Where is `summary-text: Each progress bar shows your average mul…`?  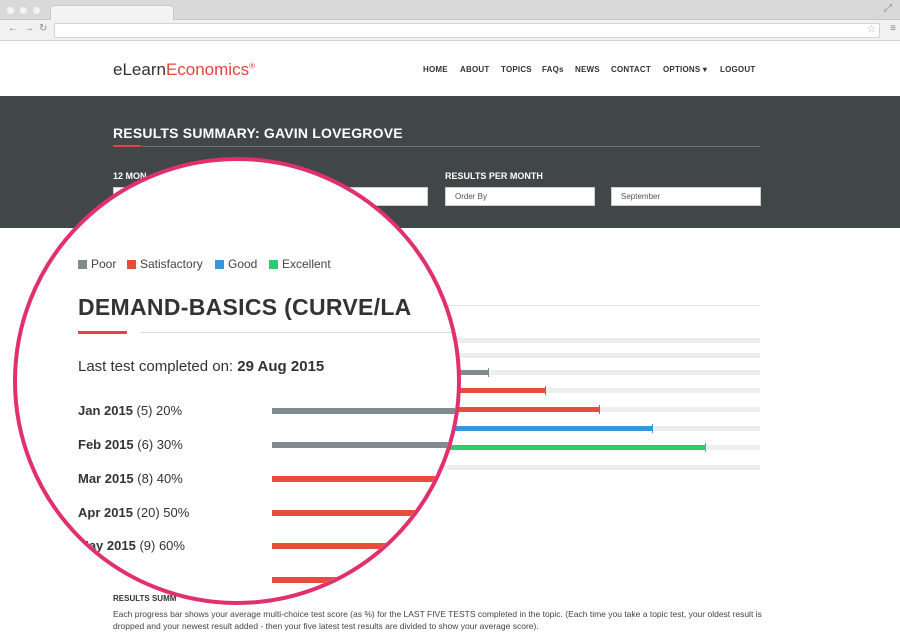
summary-text: Each progress bar shows your average mul… is located at coordinates (437, 620).